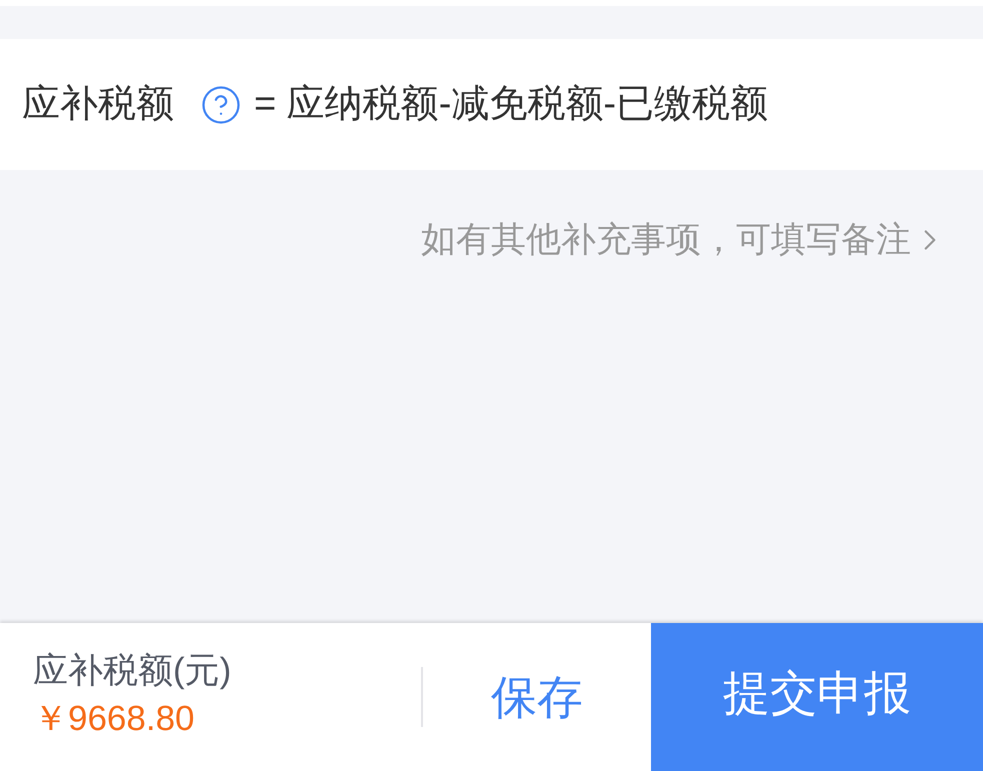  What do you see at coordinates (511, 104) in the screenshot?
I see `formula-text: = 应纳税额-减免税额-已缴税额` at bounding box center [511, 104].